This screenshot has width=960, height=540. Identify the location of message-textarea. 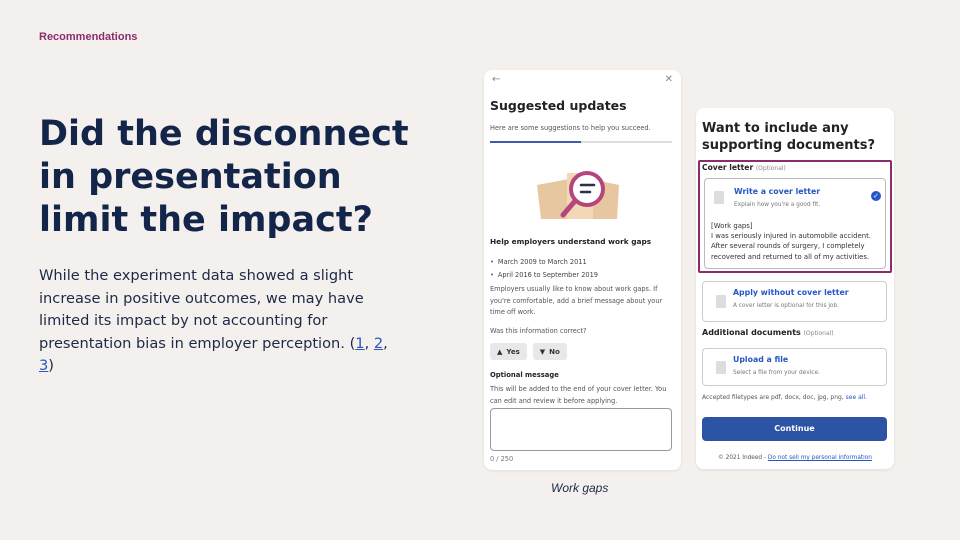
(581, 429).